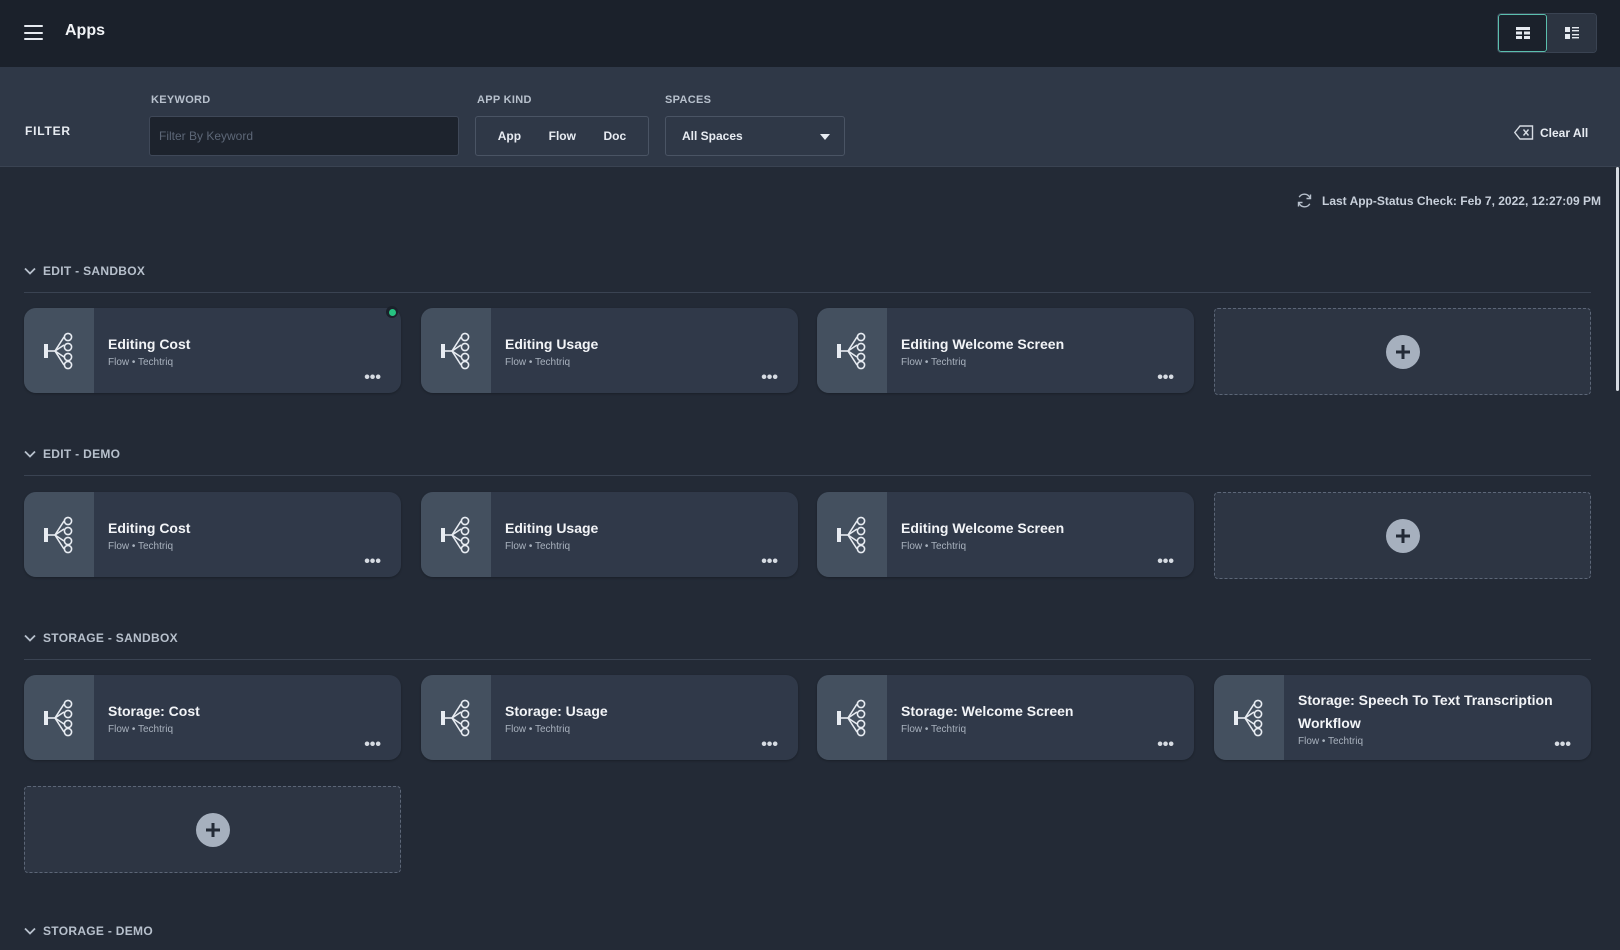  Describe the element at coordinates (1617, 279) in the screenshot. I see `scrollbar-thumb` at that location.